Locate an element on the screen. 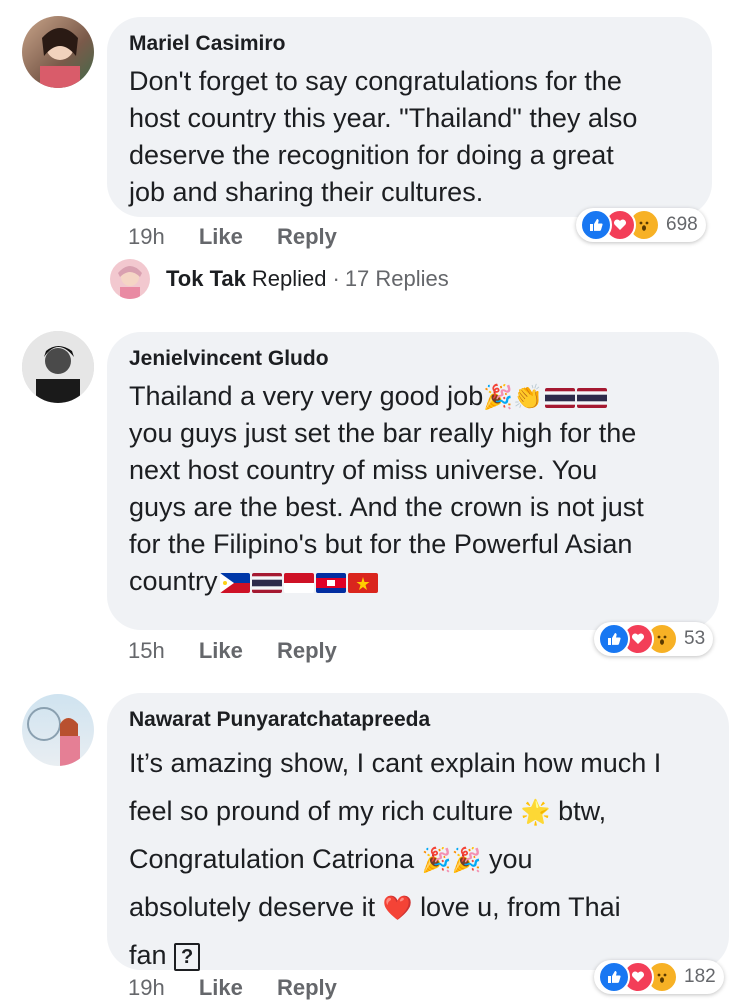 Image resolution: width=752 pixels, height=1001 pixels. philippines-flag-icon is located at coordinates (234, 582).